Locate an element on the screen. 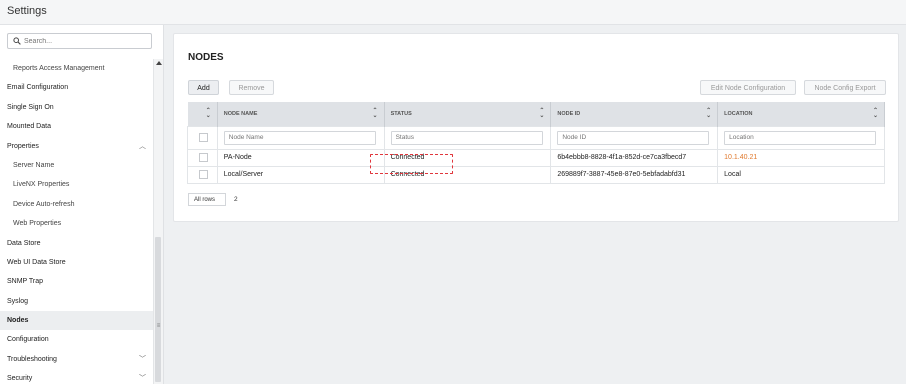  sidebar-item-single-sign-on: Single Sign On is located at coordinates (76, 107).